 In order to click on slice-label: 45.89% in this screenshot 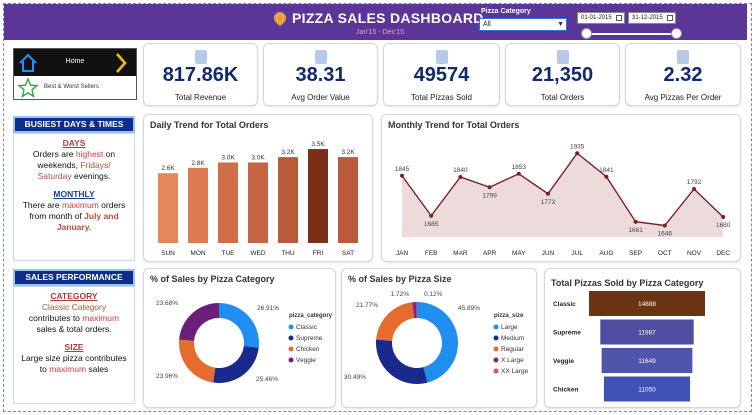, I will do `click(469, 308)`.